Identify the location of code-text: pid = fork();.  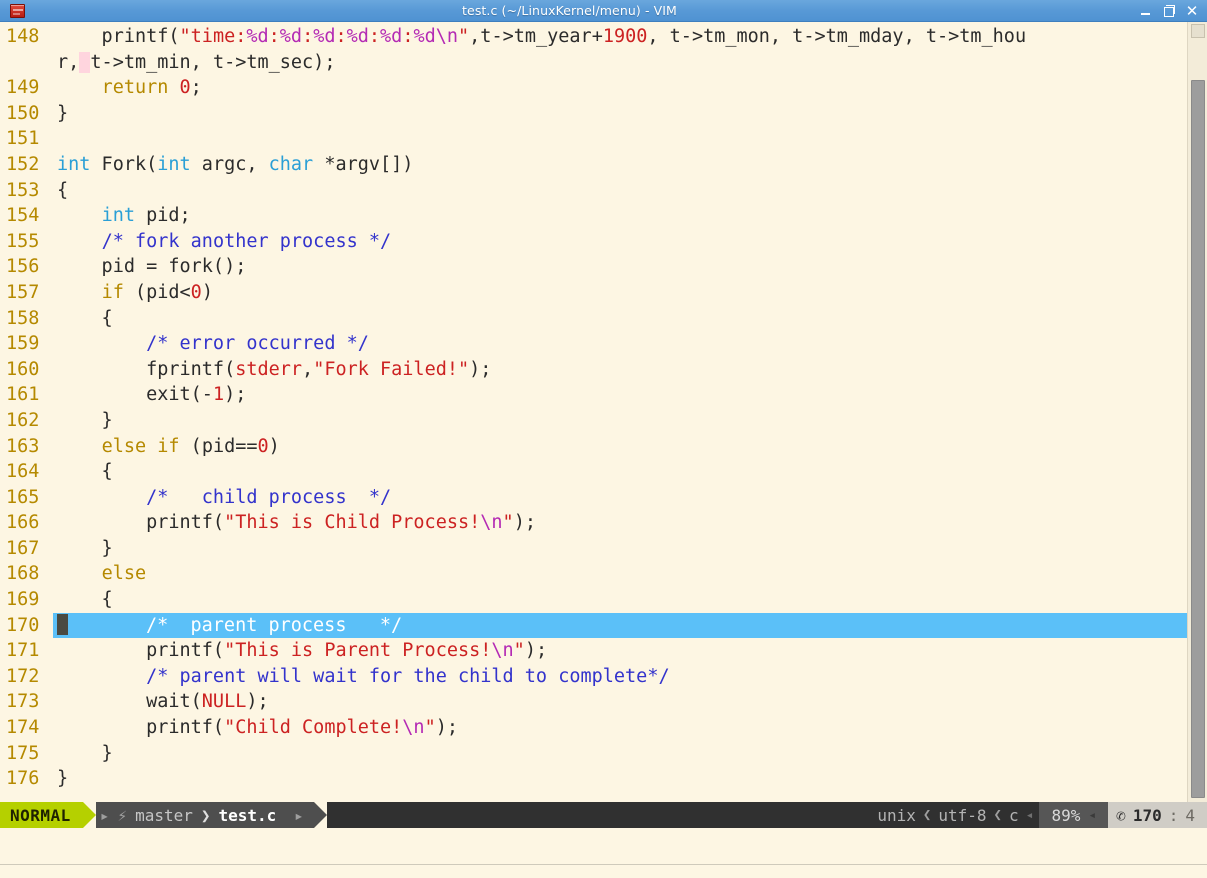
(620, 267).